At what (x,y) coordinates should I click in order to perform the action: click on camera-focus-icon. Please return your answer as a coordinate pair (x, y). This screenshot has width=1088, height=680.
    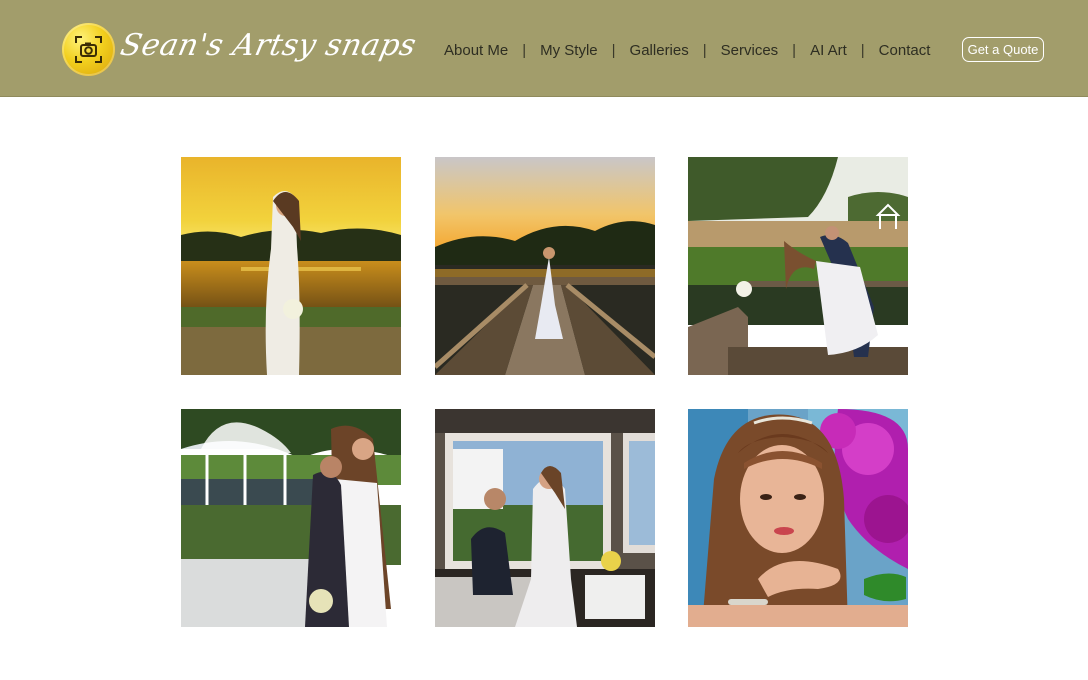
    Looking at the image, I should click on (88, 49).